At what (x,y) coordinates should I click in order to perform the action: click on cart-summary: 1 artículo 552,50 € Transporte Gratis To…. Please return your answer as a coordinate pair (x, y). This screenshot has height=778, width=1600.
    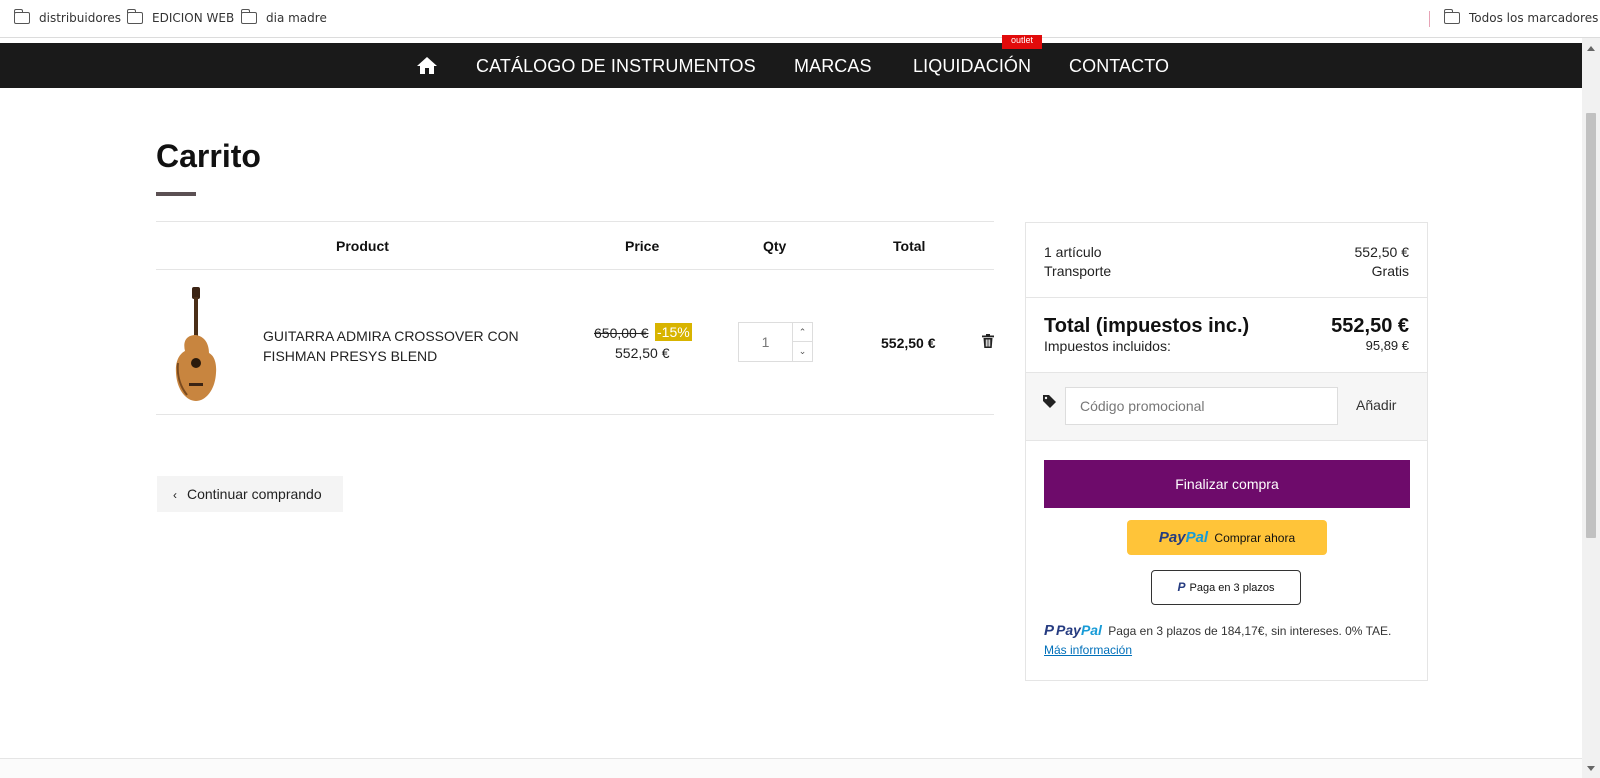
    Looking at the image, I should click on (1226, 451).